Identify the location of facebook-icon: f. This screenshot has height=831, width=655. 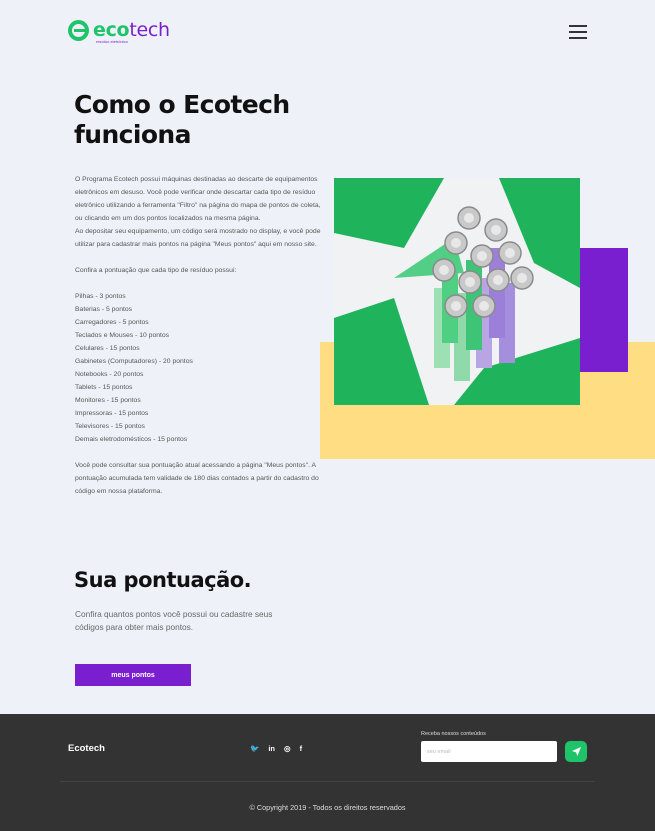
(301, 748).